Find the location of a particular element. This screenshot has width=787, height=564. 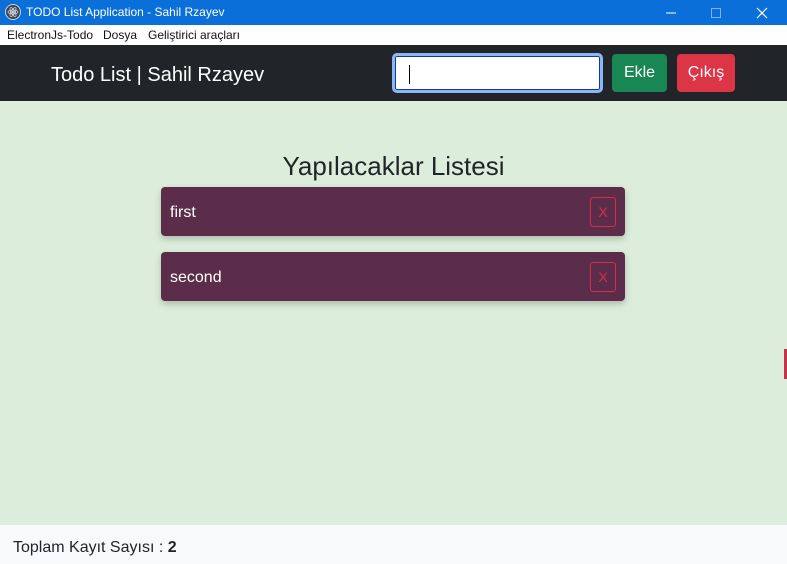

page-title: Yapılacaklar Listesi is located at coordinates (393, 166).